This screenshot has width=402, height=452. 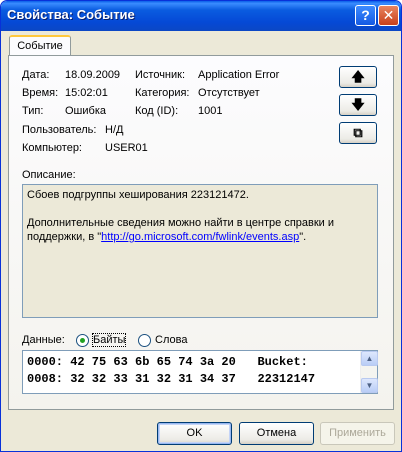 I want to click on title-bar: Свойства: Событие ? ✕, so click(x=201, y=16).